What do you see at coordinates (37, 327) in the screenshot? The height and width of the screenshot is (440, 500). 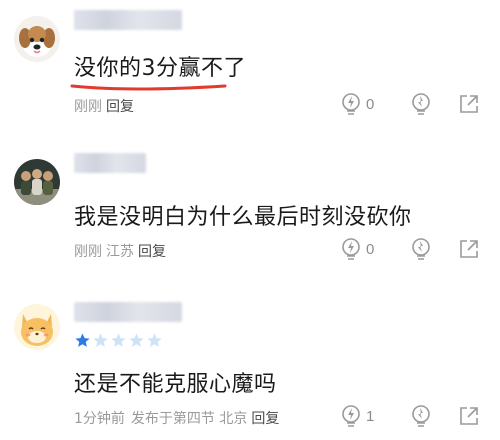 I see `cat-avatar` at bounding box center [37, 327].